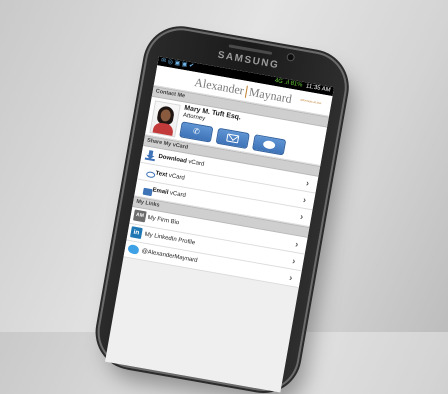  What do you see at coordinates (139, 216) in the screenshot?
I see `firm-logo-icon: AM` at bounding box center [139, 216].